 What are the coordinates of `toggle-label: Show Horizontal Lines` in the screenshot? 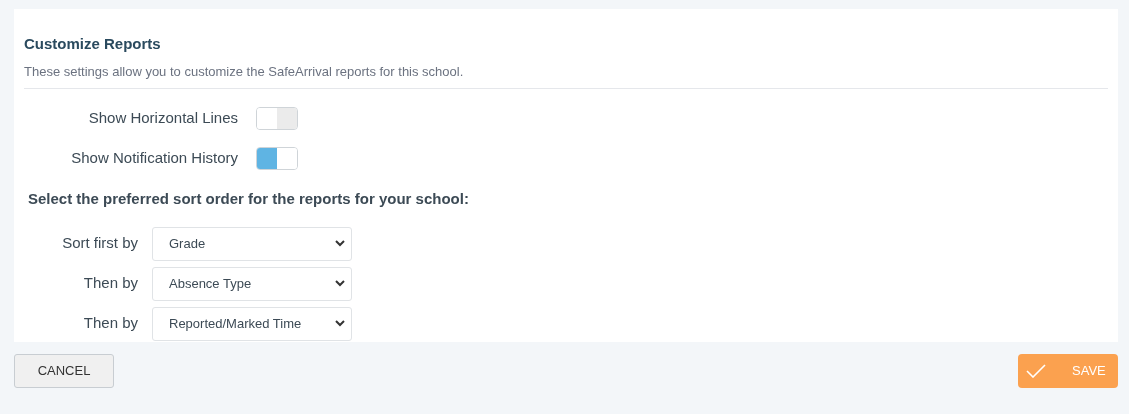 It's located at (162, 118).